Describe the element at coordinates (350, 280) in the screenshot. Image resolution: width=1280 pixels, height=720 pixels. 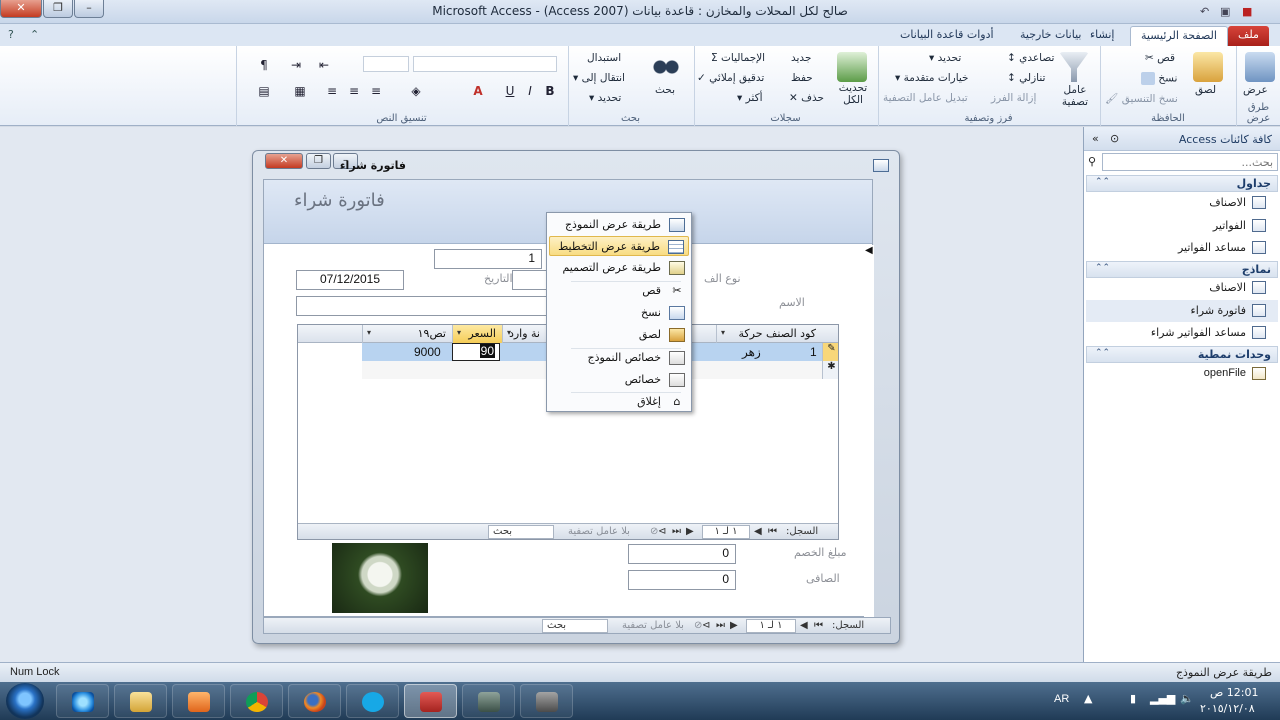
I see `date-field: 07/12/2015` at that location.